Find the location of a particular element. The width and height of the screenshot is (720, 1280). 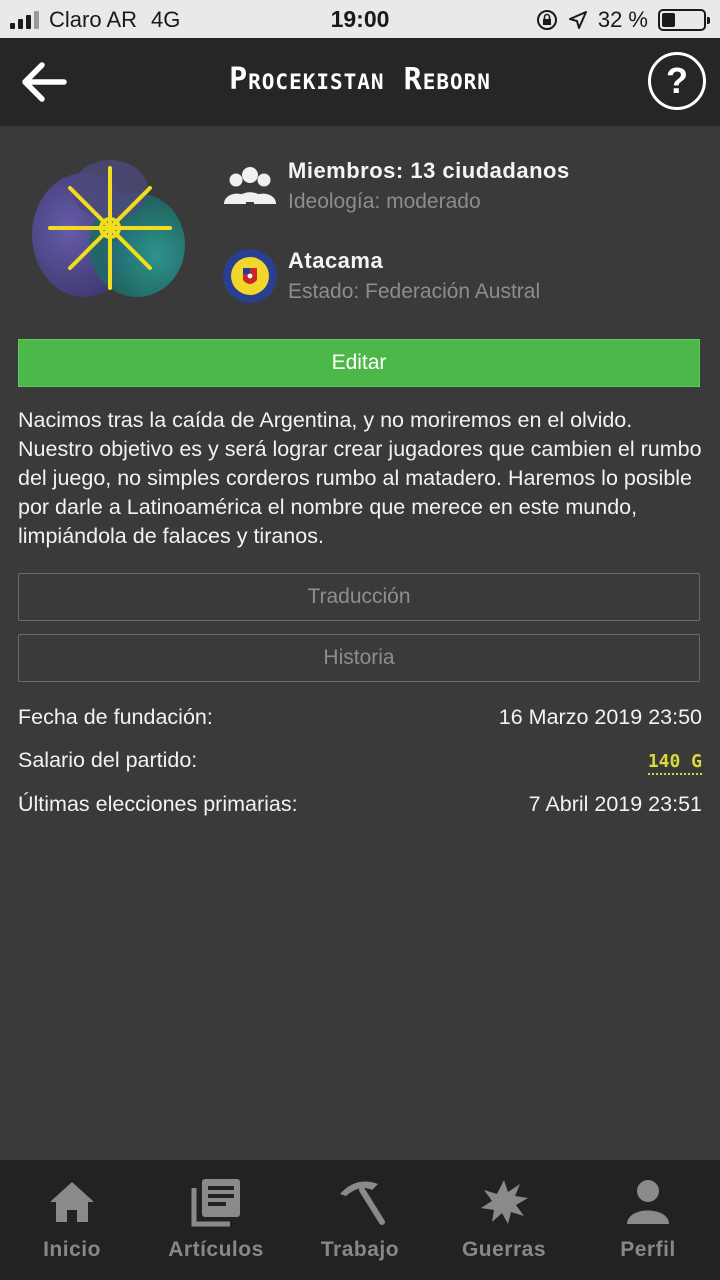

tab-label: Artículos is located at coordinates (216, 1249).